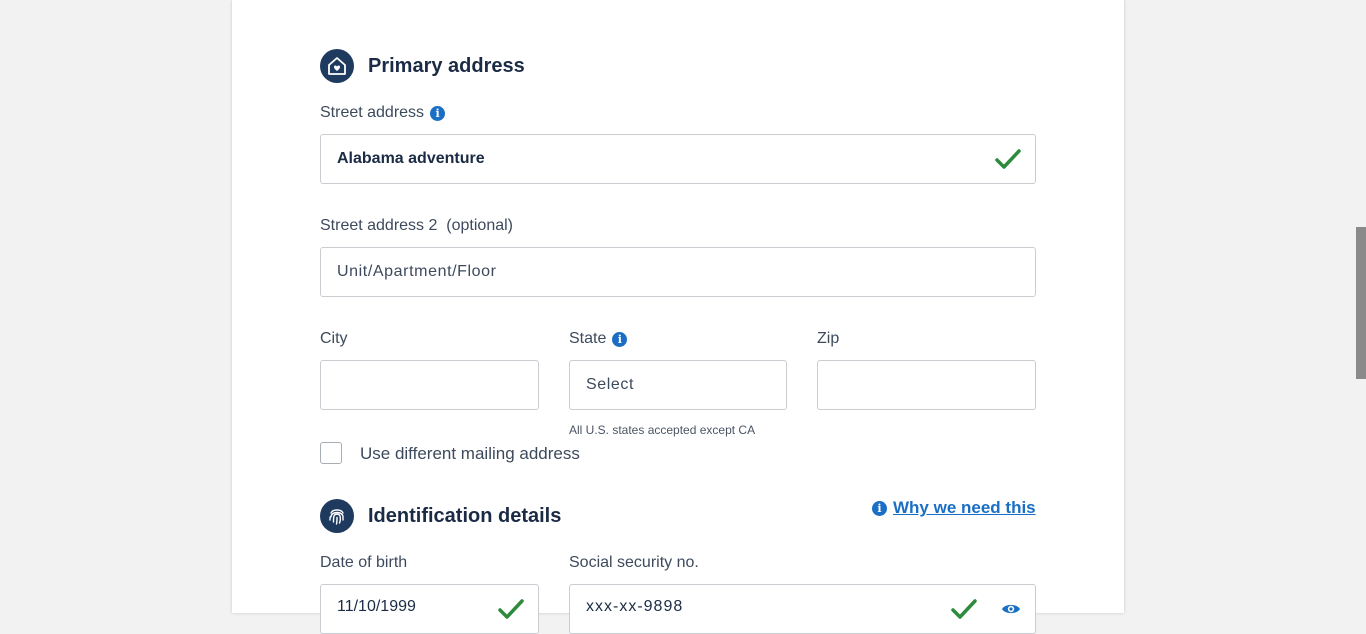 The image size is (1366, 634). Describe the element at coordinates (470, 454) in the screenshot. I see `different-mailing-label: Use different mailing address` at that location.